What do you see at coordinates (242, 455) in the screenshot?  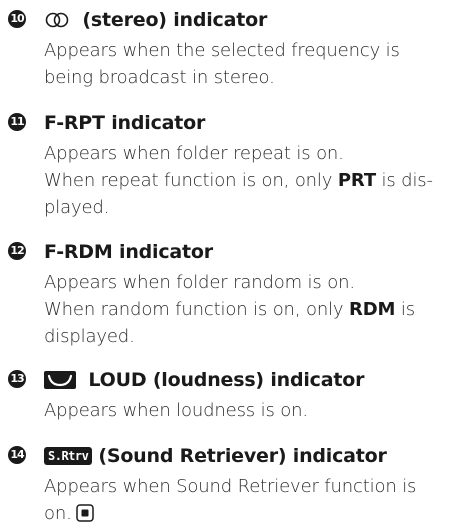 I see `entry-title: (Sound Retriever) indicator` at bounding box center [242, 455].